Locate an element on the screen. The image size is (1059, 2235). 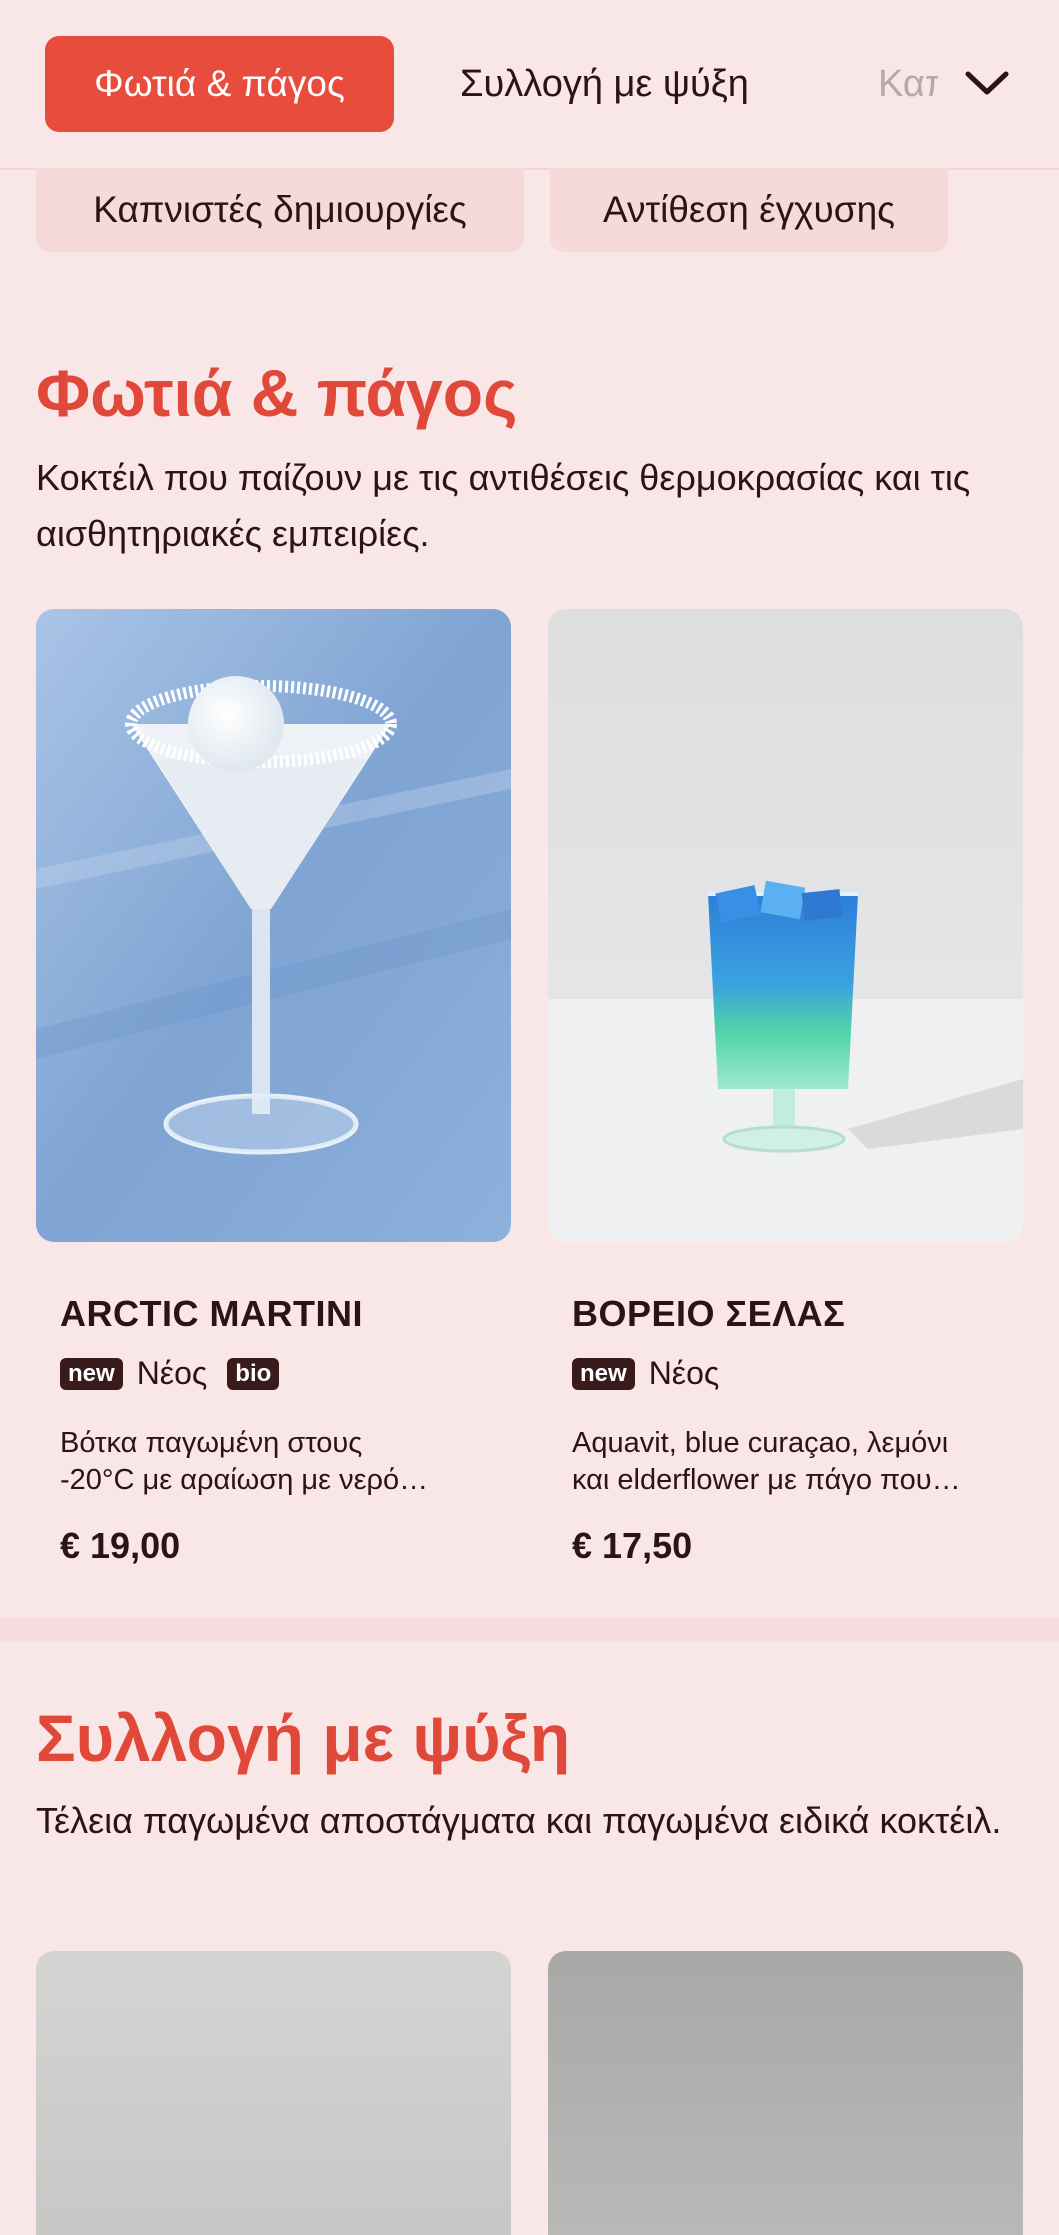
aurora-cocktail-image is located at coordinates (785, 925).